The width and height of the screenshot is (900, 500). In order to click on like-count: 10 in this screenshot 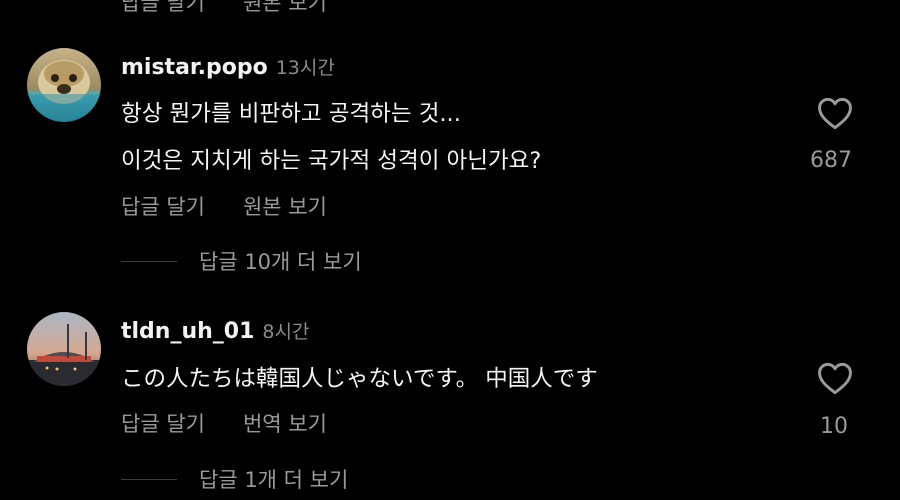, I will do `click(834, 426)`.